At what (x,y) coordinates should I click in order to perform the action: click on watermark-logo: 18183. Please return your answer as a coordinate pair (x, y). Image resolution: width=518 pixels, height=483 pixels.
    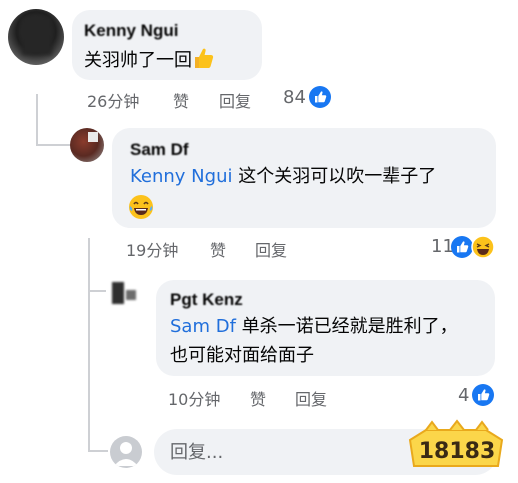
    Looking at the image, I should click on (457, 447).